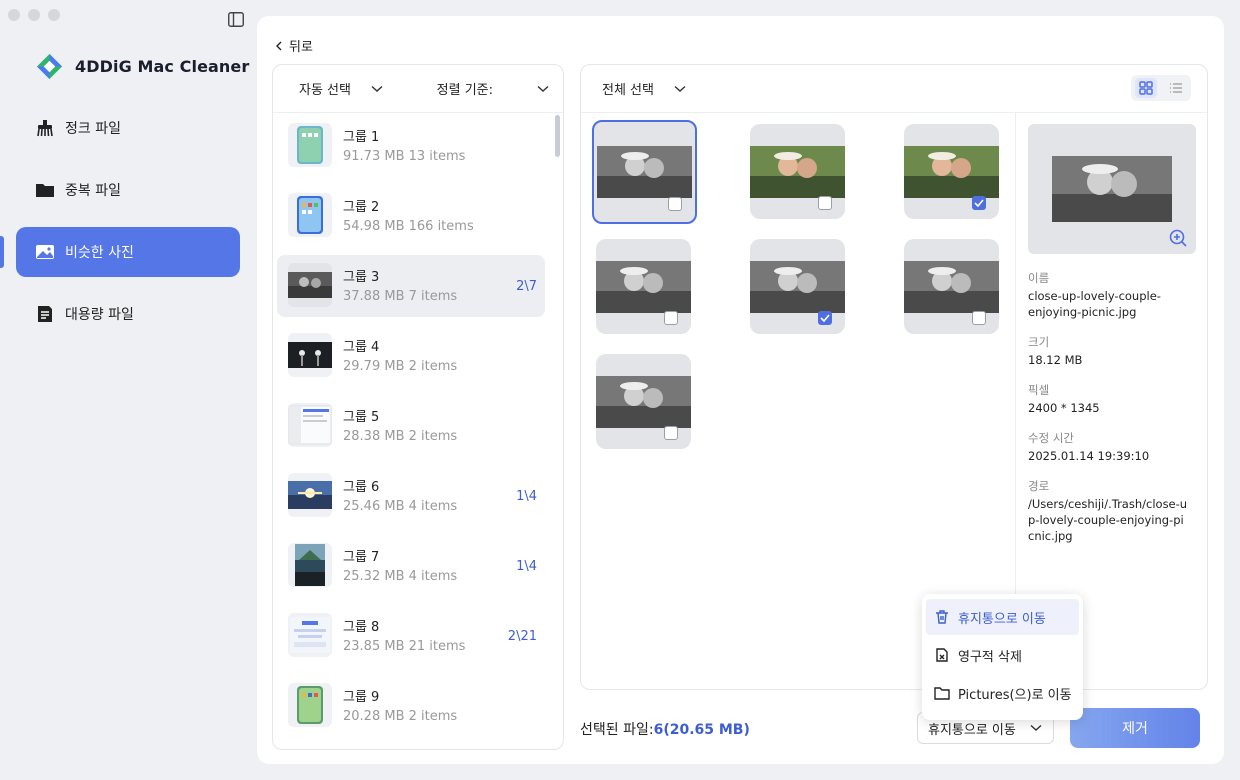 The height and width of the screenshot is (780, 1240). What do you see at coordinates (411, 496) in the screenshot?
I see `group-row: 그룹 6 25.46 MB 4 items 1\4` at bounding box center [411, 496].